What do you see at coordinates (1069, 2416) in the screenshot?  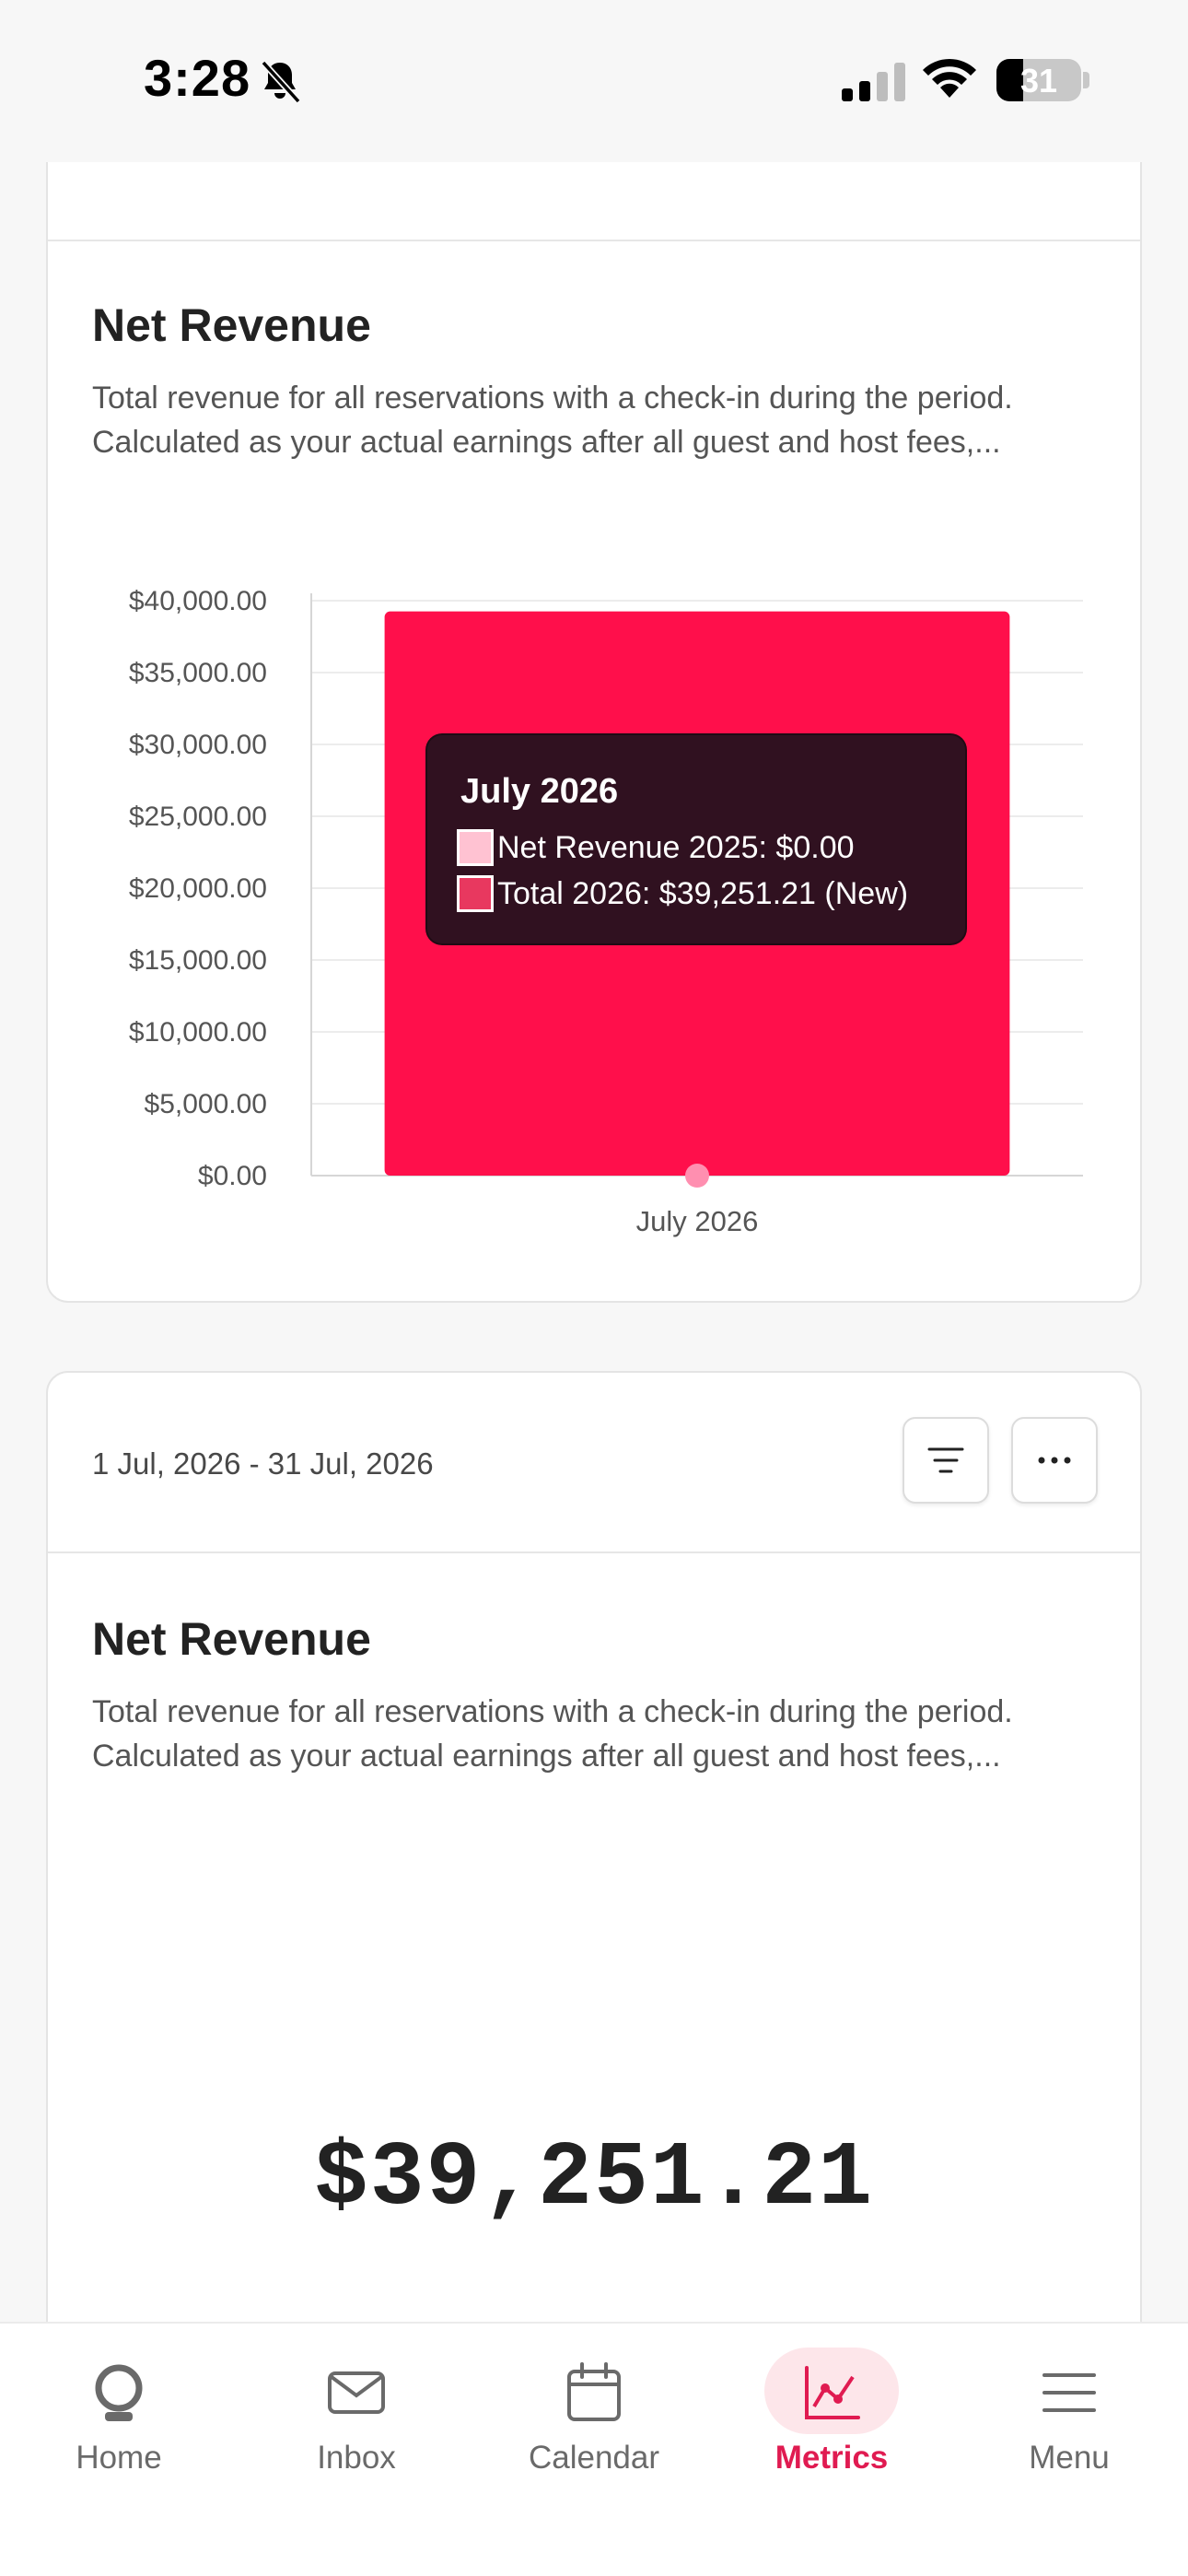 I see `nav-item-menu: Menu` at bounding box center [1069, 2416].